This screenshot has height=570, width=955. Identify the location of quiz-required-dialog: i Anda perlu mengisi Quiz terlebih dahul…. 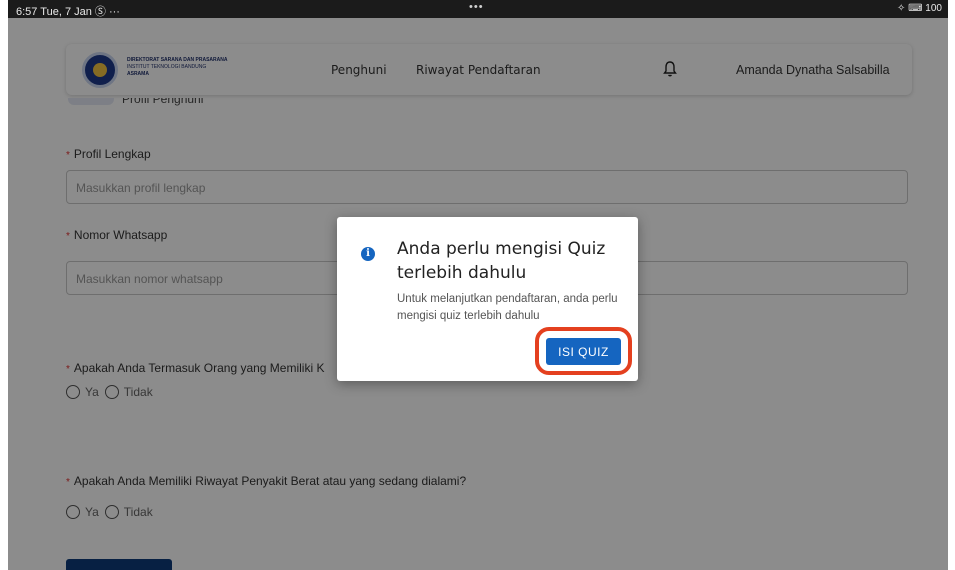
(487, 299).